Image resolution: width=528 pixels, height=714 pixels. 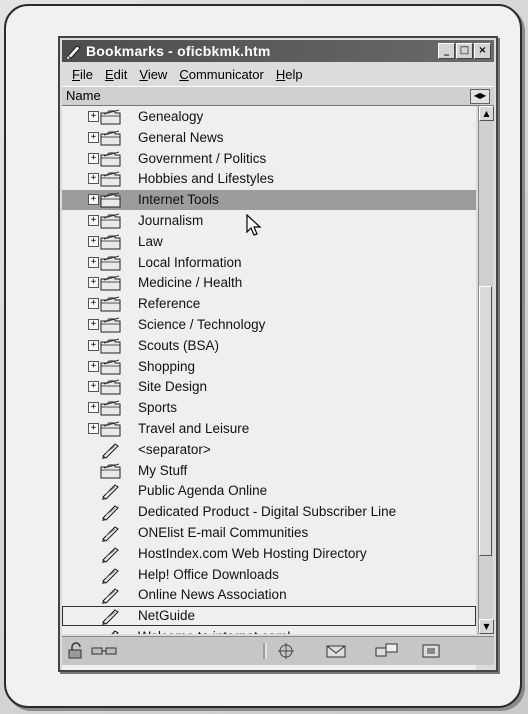 I want to click on mailbox-icon, so click(x=337, y=651).